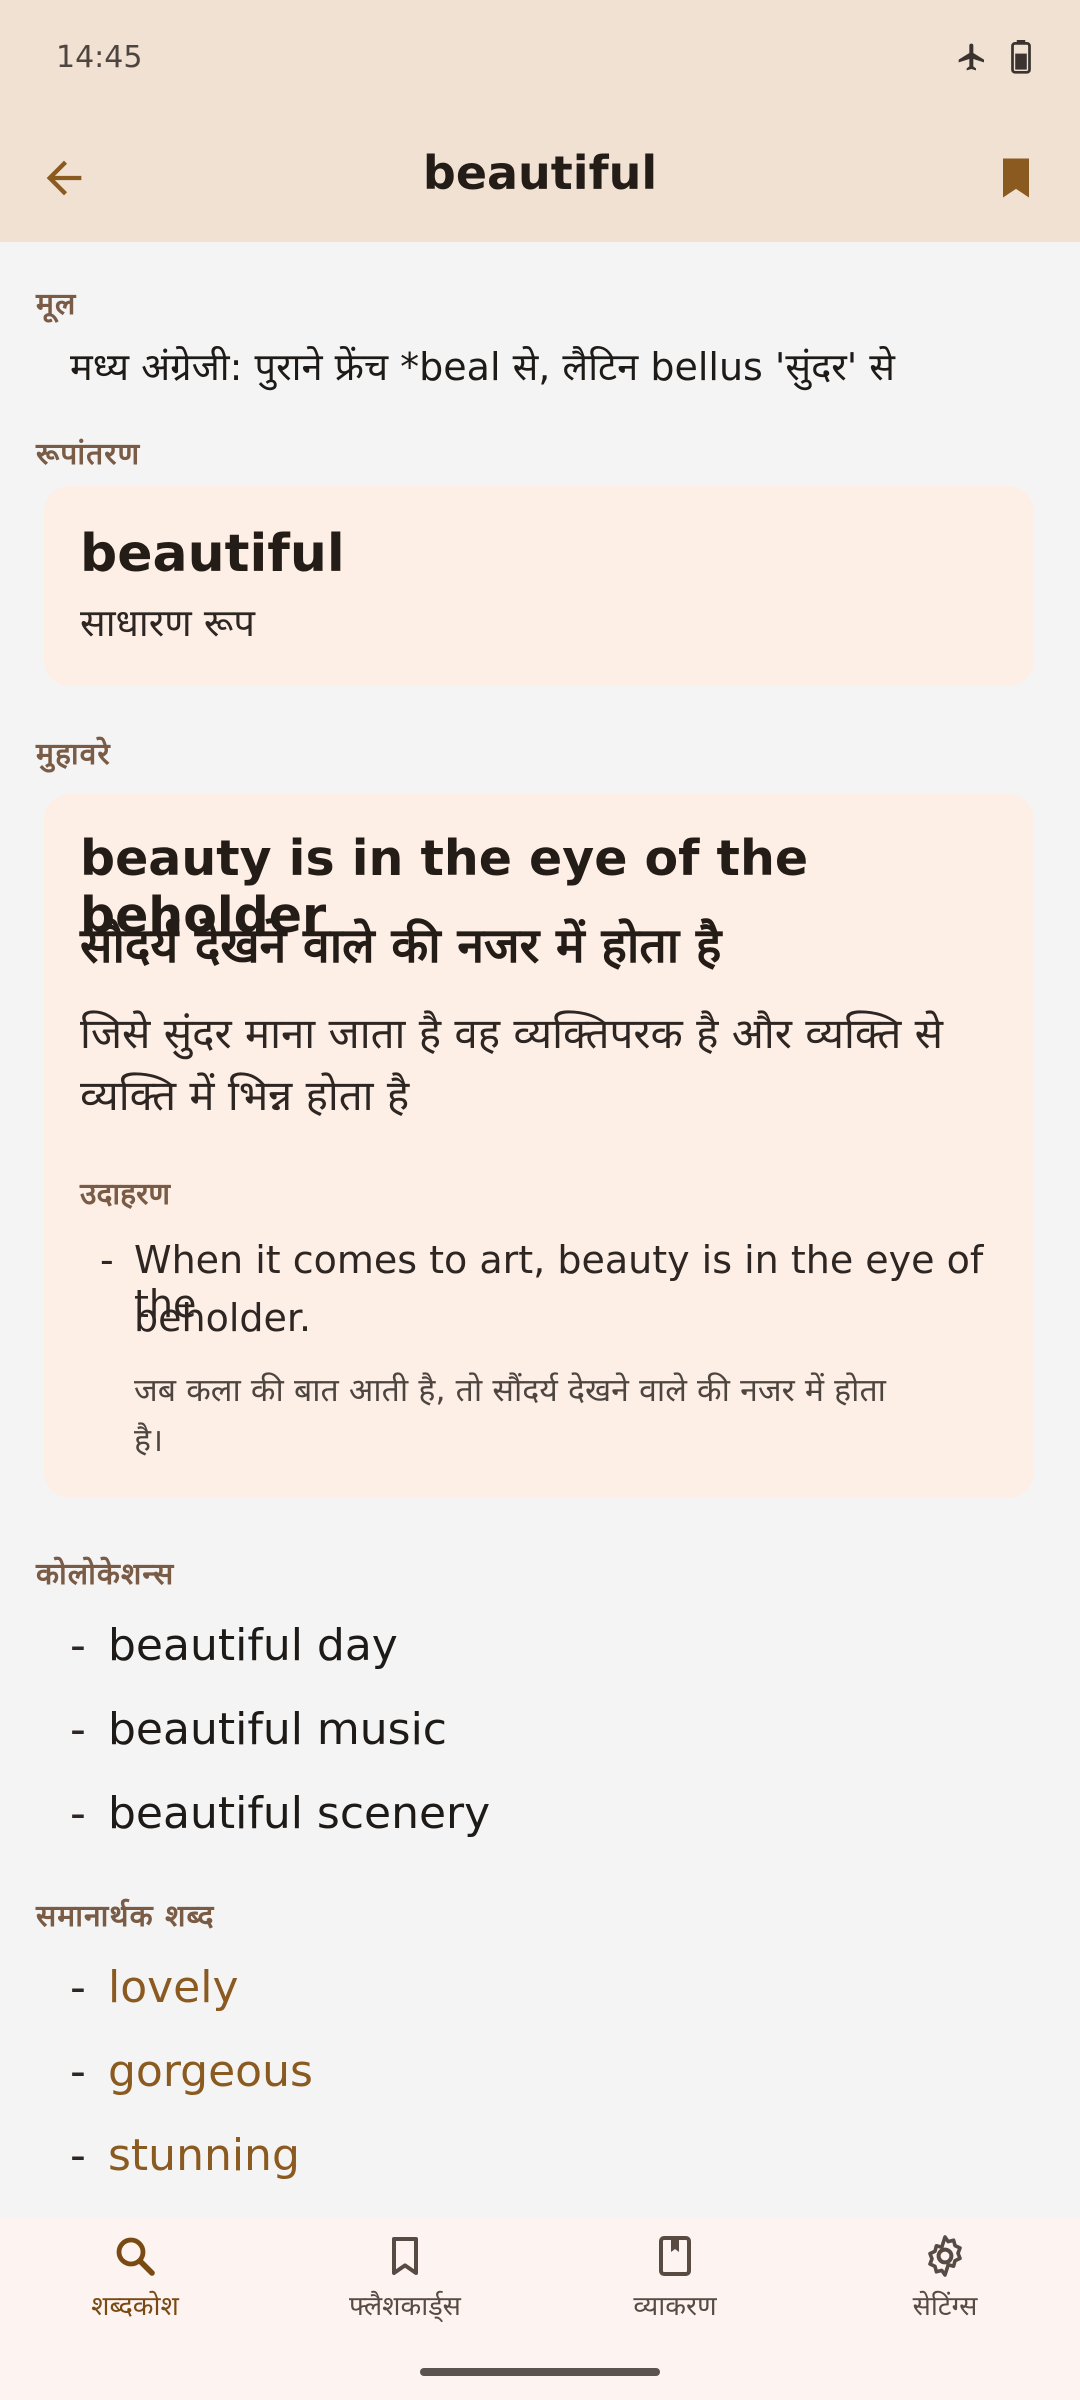 The width and height of the screenshot is (1080, 2400). What do you see at coordinates (56, 304) in the screenshot?
I see `section-label-origin: मूल` at bounding box center [56, 304].